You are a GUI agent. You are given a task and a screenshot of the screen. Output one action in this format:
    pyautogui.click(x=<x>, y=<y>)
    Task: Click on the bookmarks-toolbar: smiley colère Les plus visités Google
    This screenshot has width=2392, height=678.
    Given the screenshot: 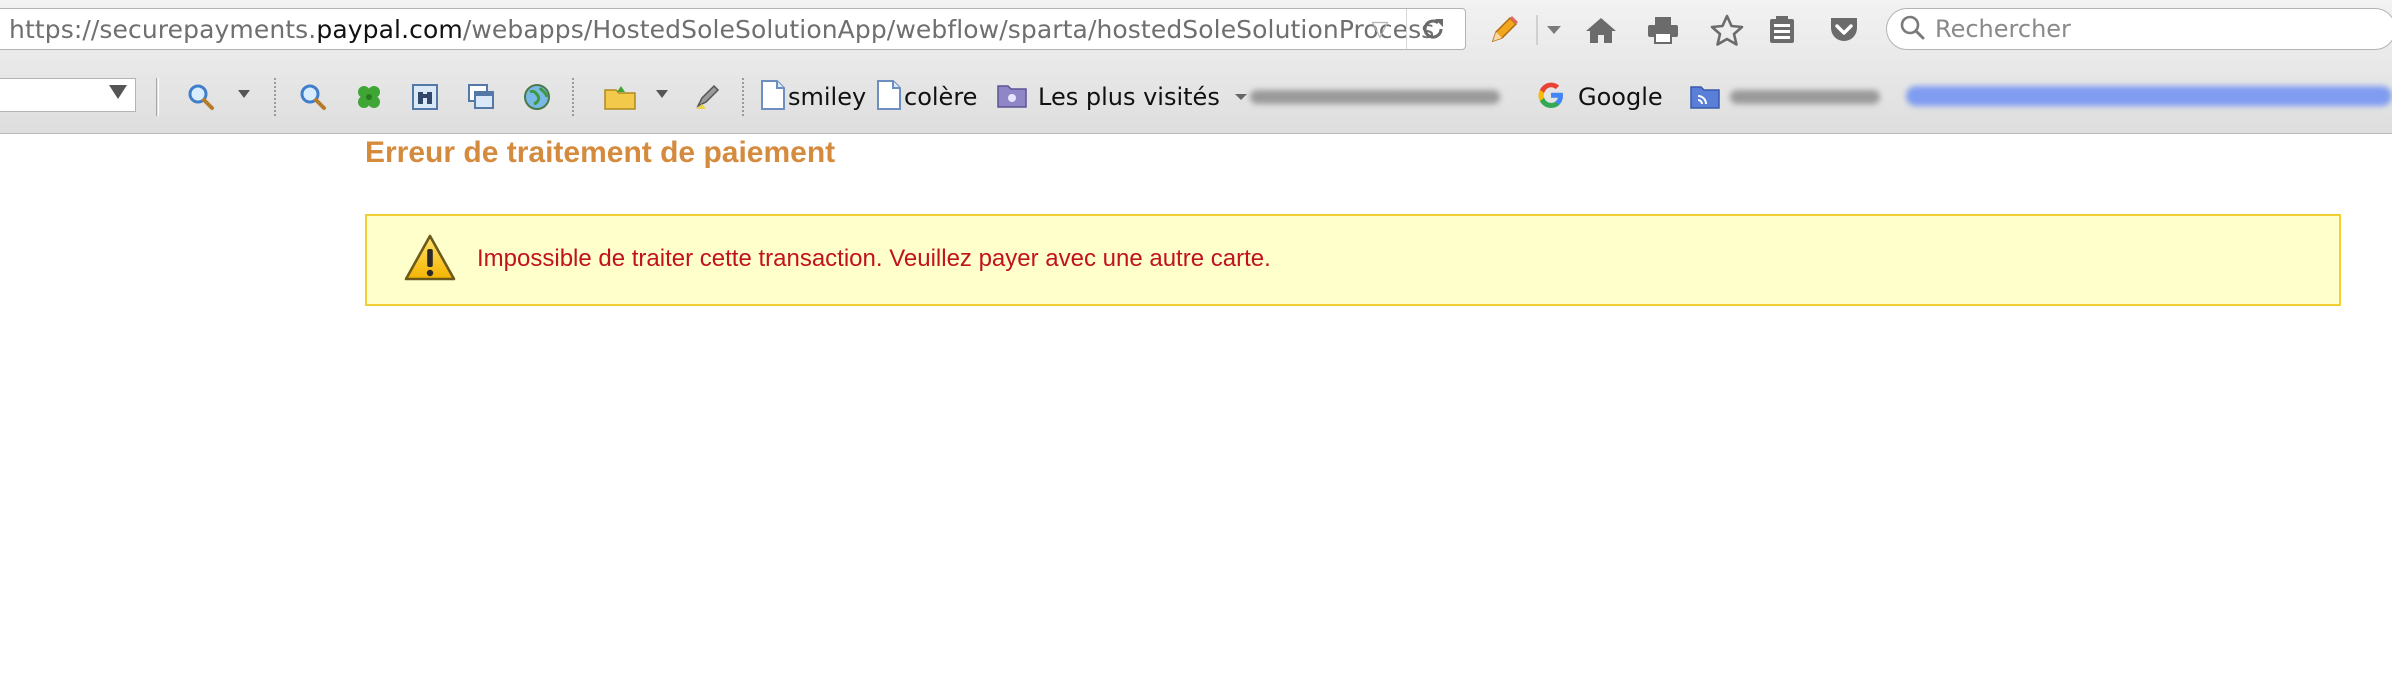 What is the action you would take?
    pyautogui.click(x=1196, y=98)
    